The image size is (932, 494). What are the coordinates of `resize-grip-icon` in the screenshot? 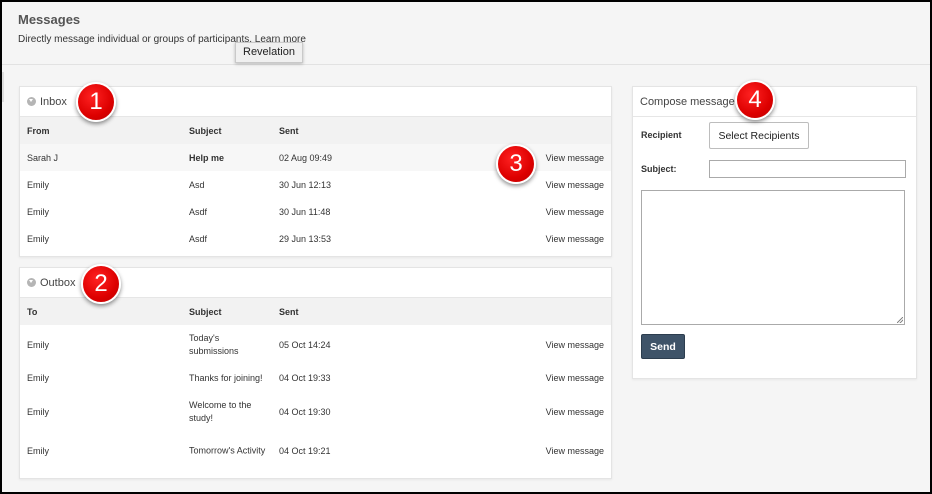 It's located at (900, 320).